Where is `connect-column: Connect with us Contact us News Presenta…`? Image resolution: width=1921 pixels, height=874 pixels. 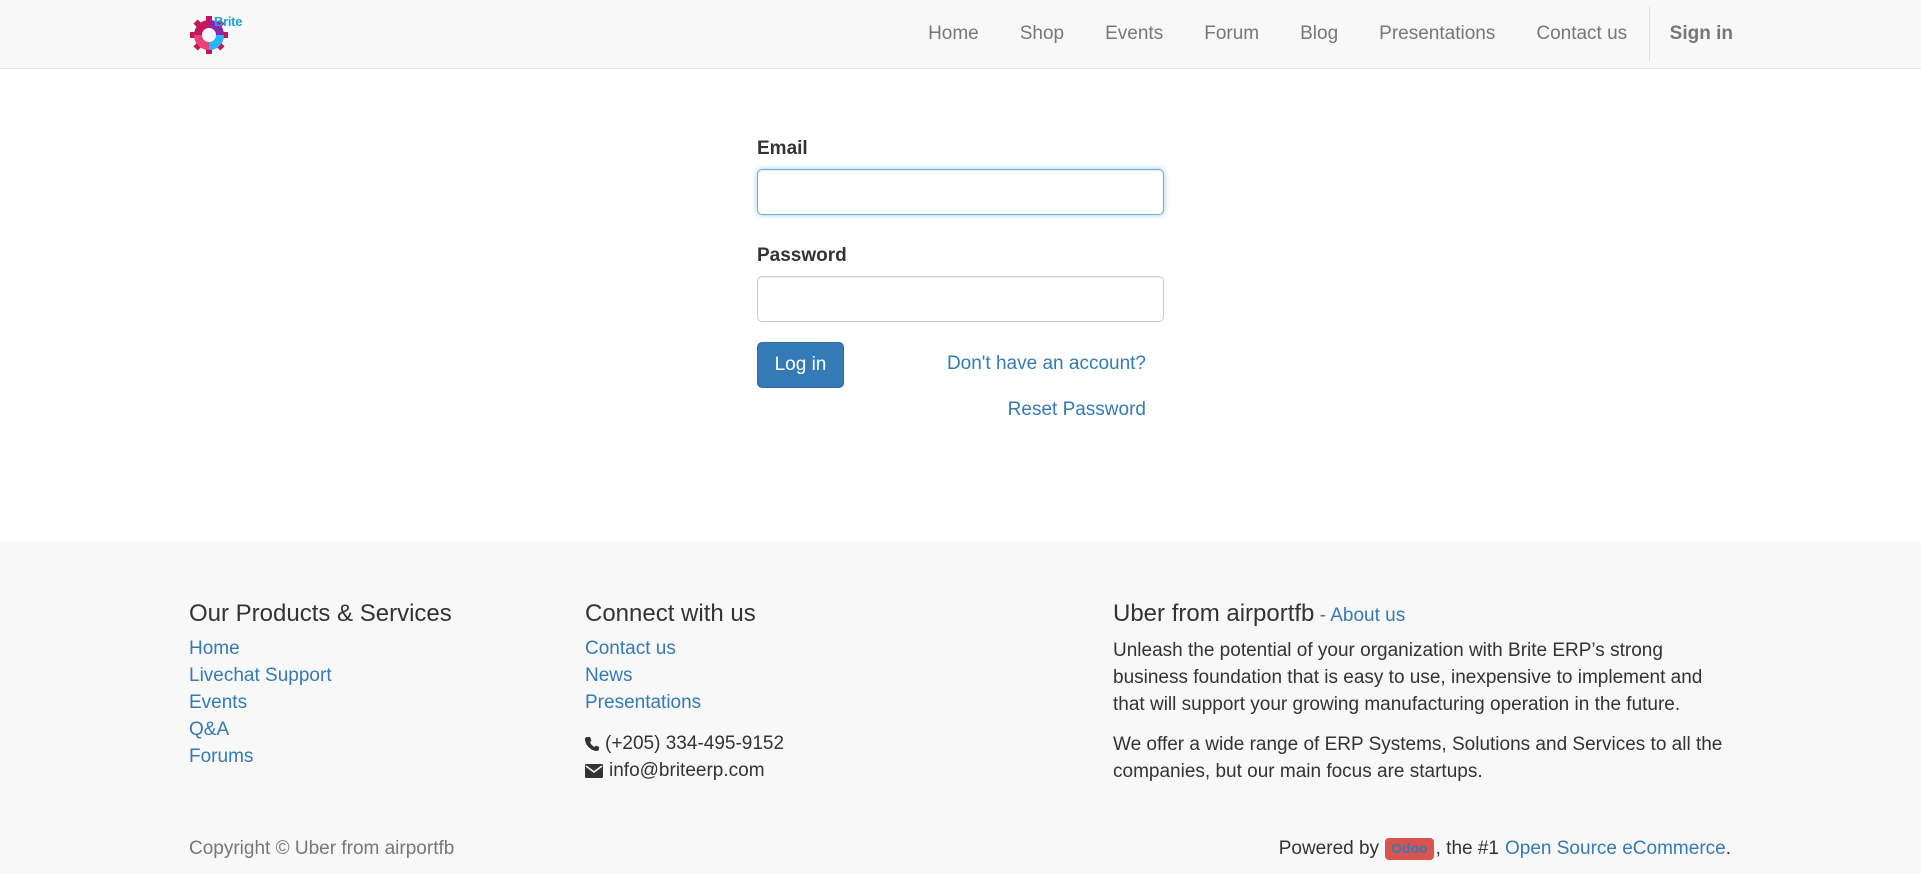 connect-column: Connect with us Contact us News Presenta… is located at coordinates (835, 690).